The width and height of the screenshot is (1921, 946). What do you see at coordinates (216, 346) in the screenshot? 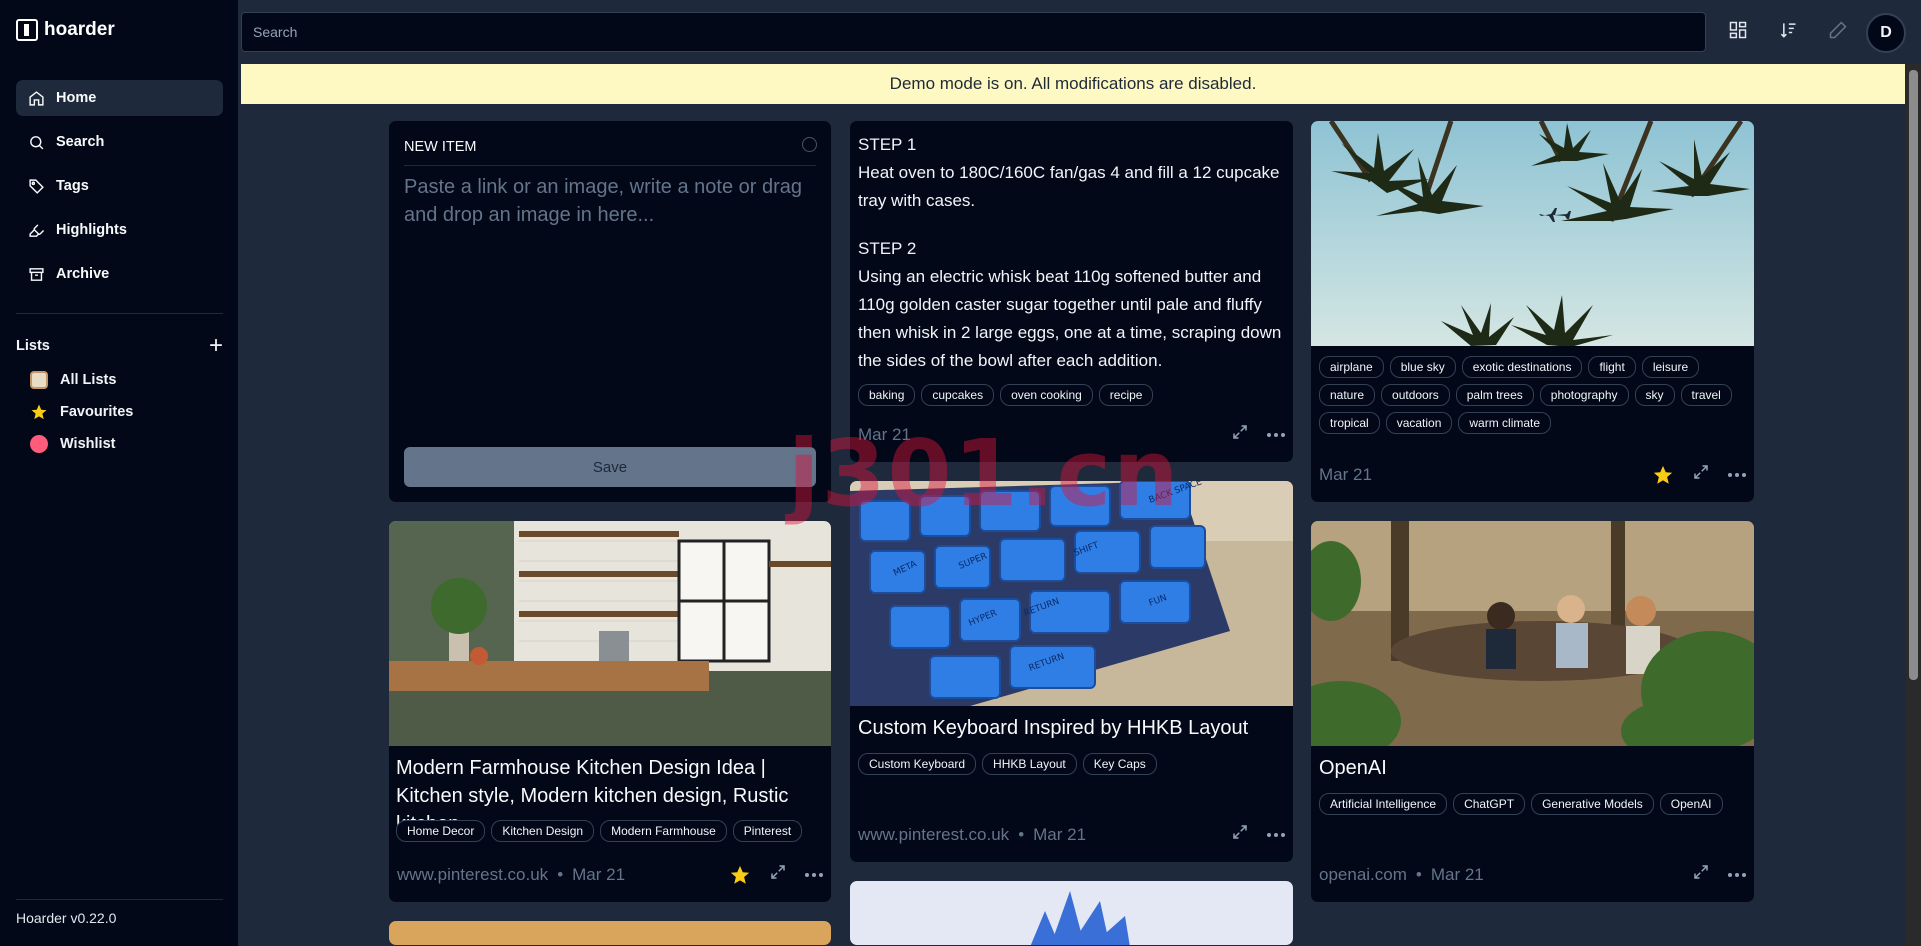
I see `add-list-icon: +` at bounding box center [216, 346].